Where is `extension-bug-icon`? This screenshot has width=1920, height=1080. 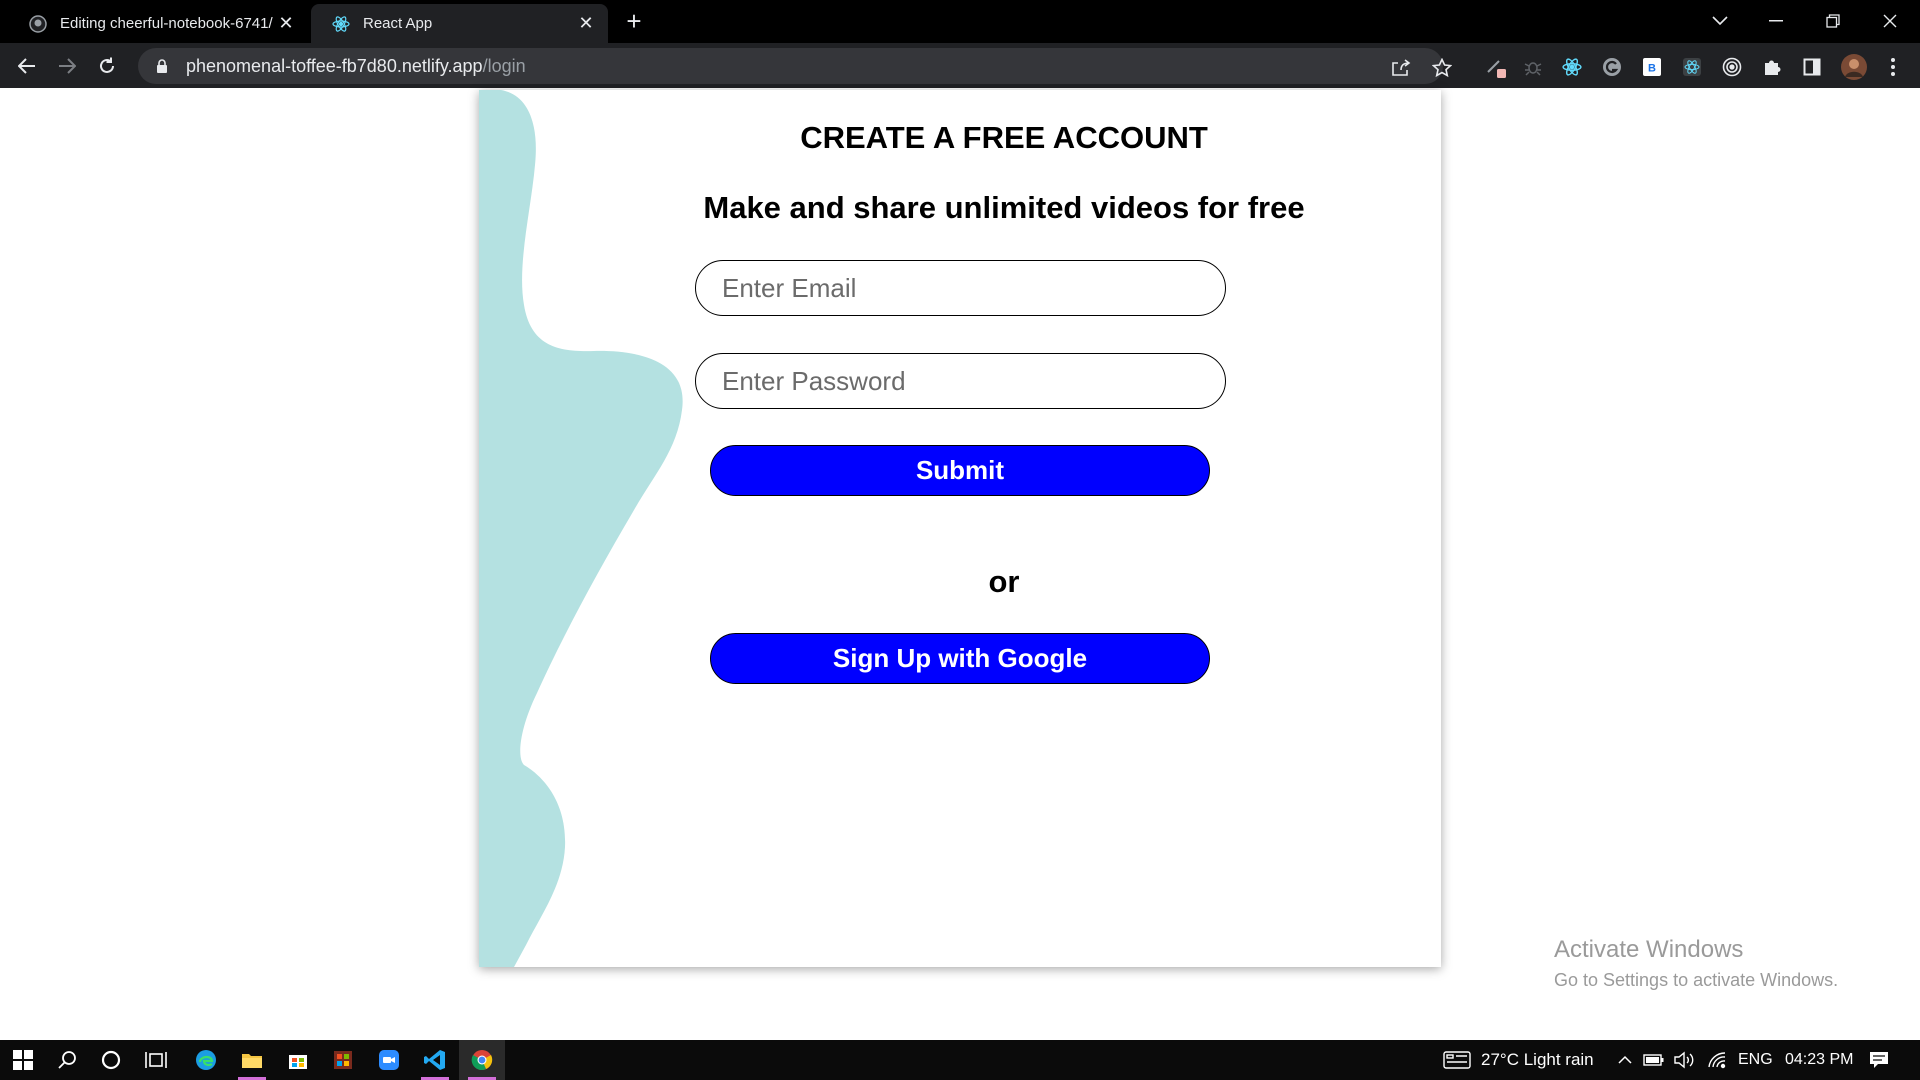
extension-bug-icon is located at coordinates (1533, 67).